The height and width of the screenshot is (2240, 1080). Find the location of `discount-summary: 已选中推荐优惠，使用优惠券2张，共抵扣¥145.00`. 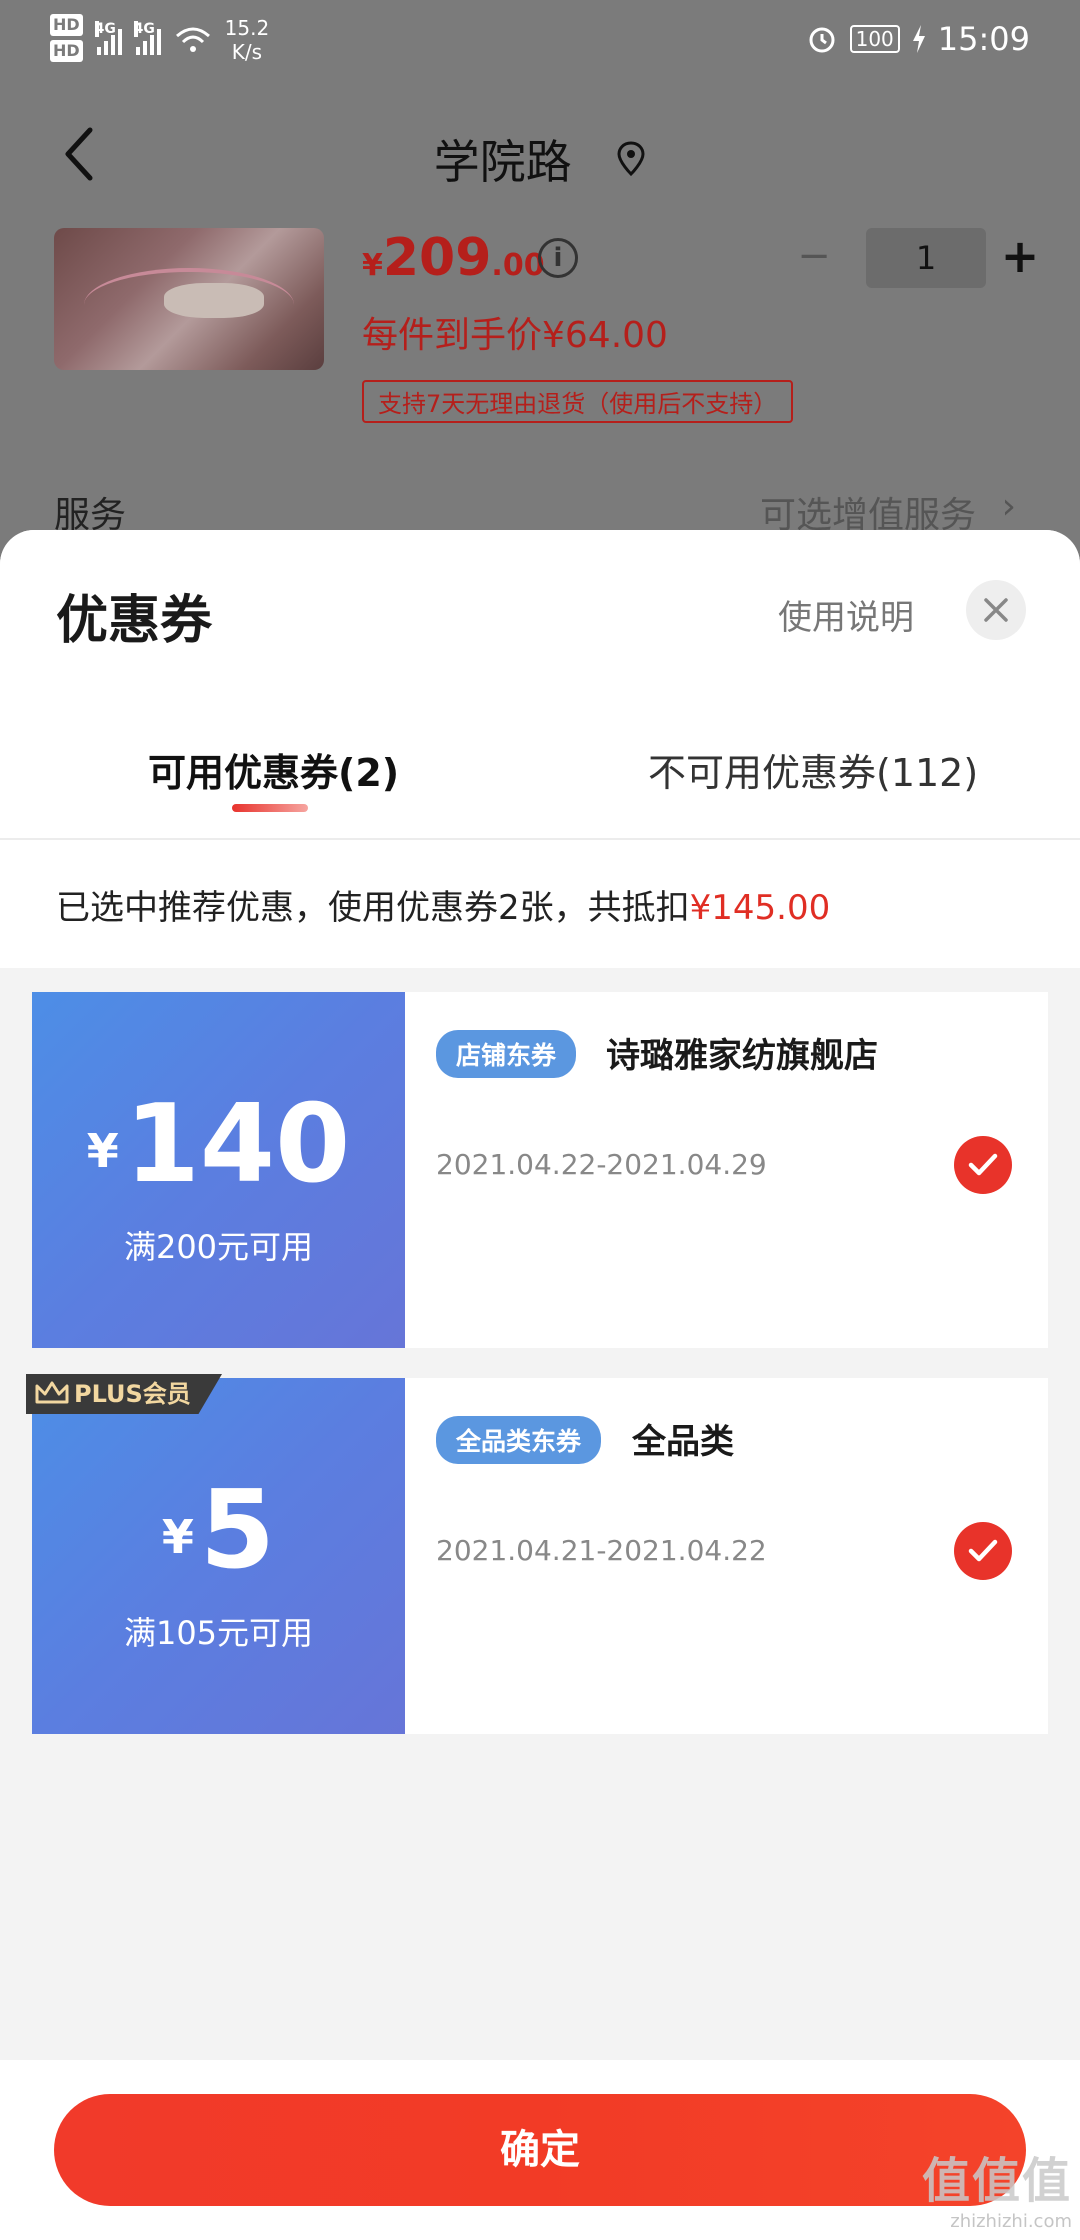

discount-summary: 已选中推荐优惠，使用优惠券2张，共抵扣¥145.00 is located at coordinates (540, 904).